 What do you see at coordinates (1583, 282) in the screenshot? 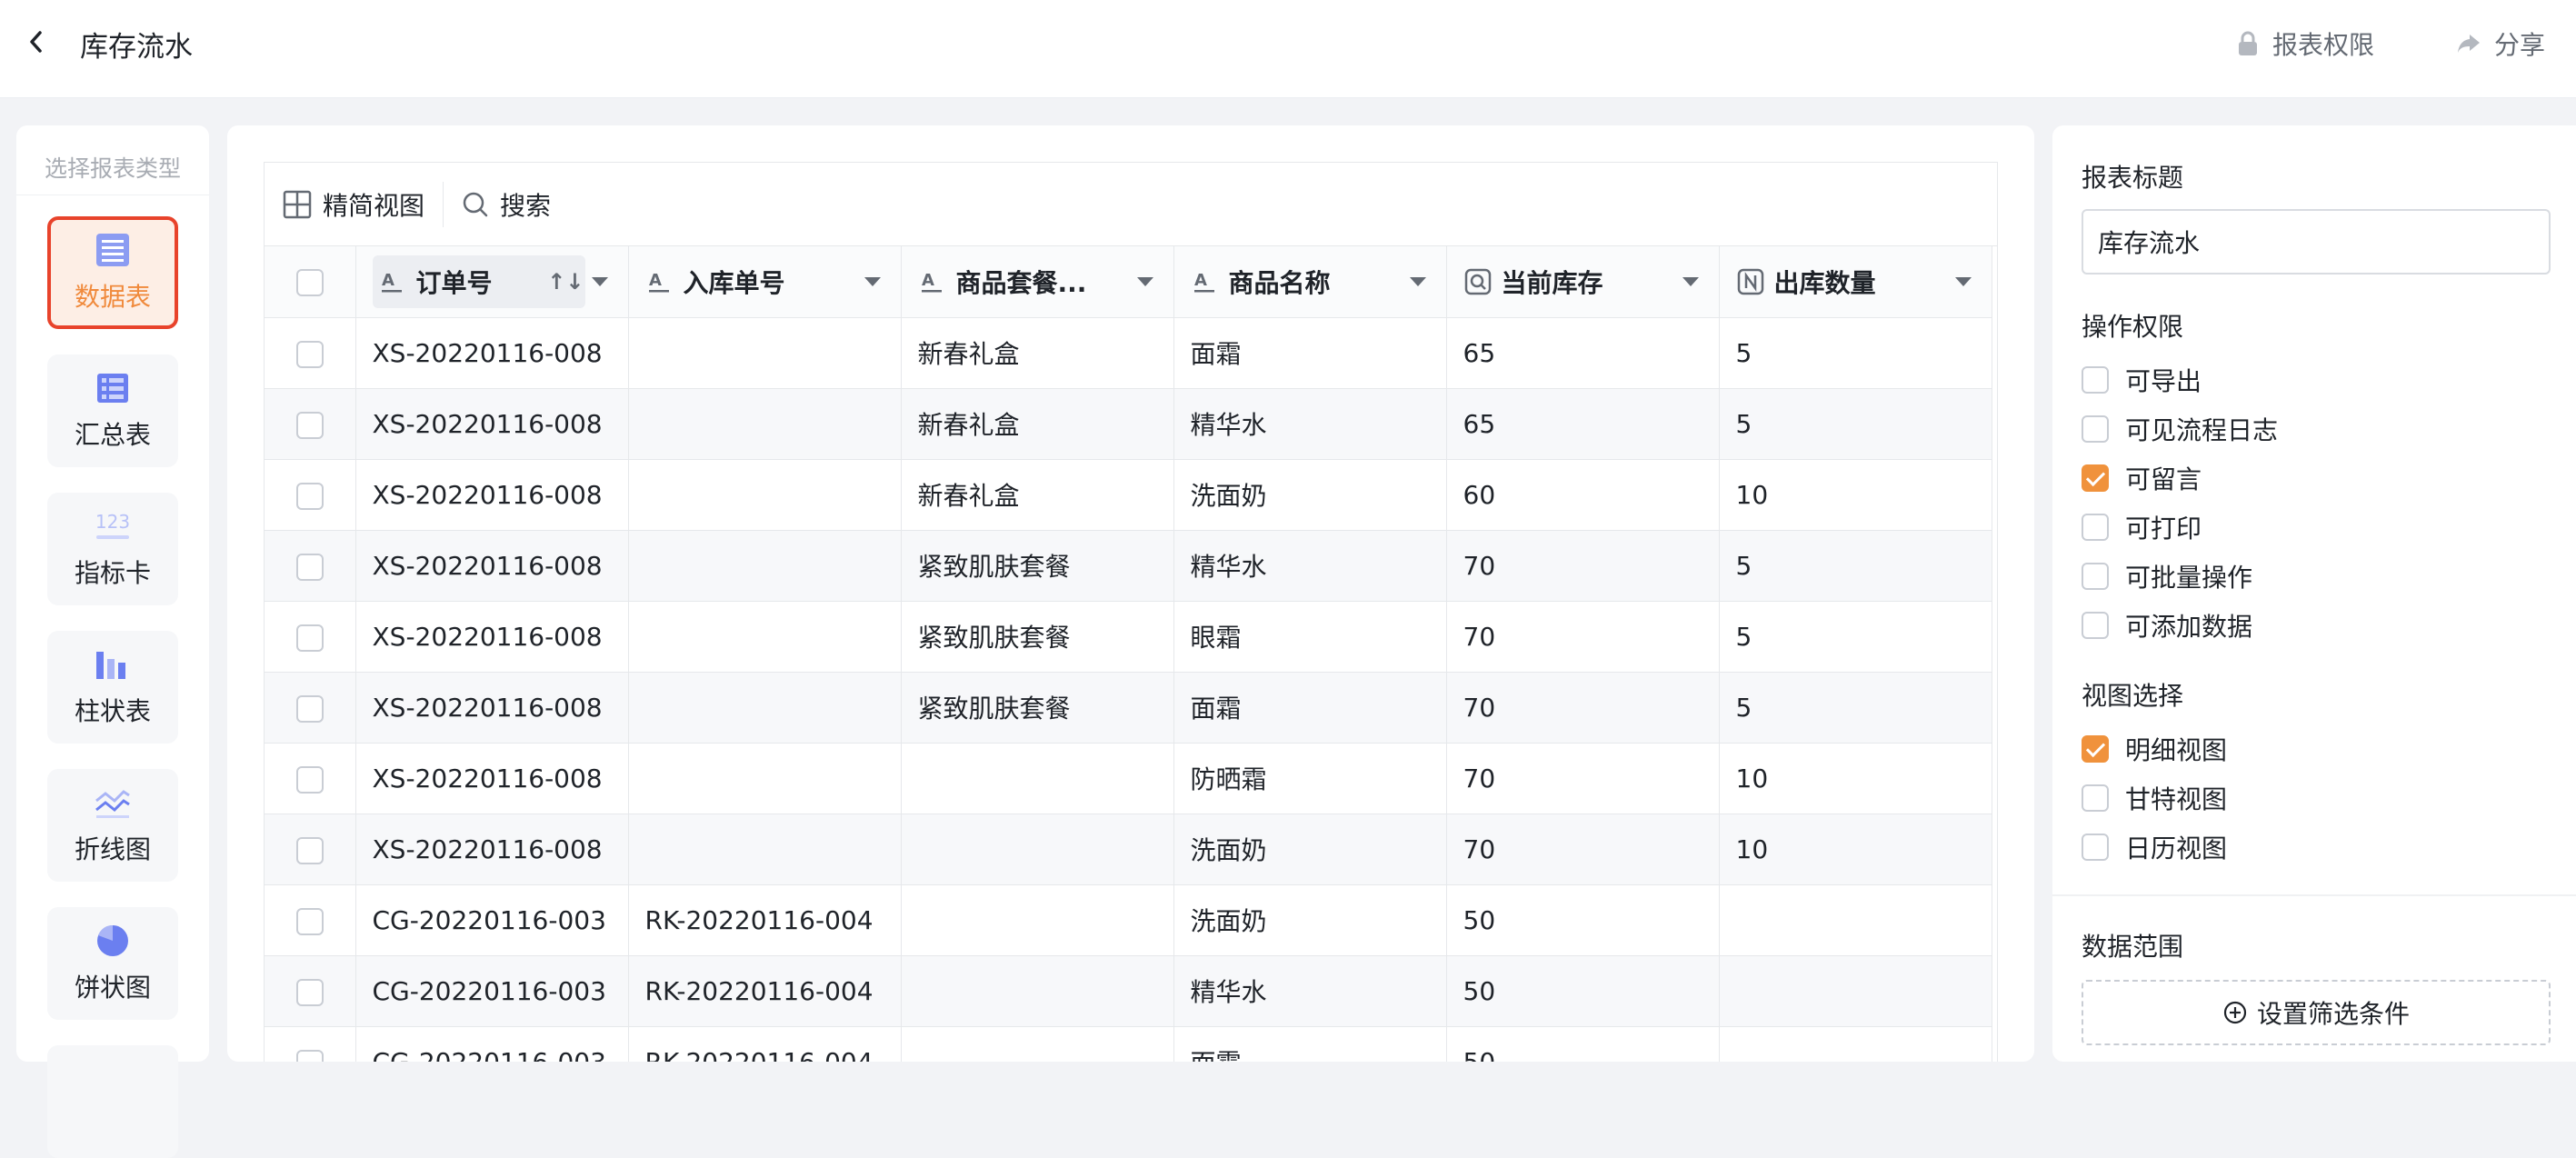
I see `column-header-current-stock: 当前库存` at bounding box center [1583, 282].